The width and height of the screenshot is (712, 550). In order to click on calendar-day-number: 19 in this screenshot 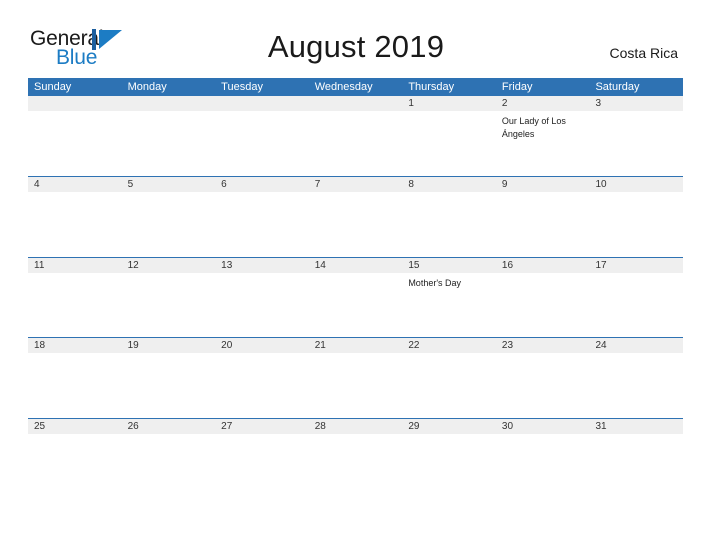, I will do `click(169, 345)`.